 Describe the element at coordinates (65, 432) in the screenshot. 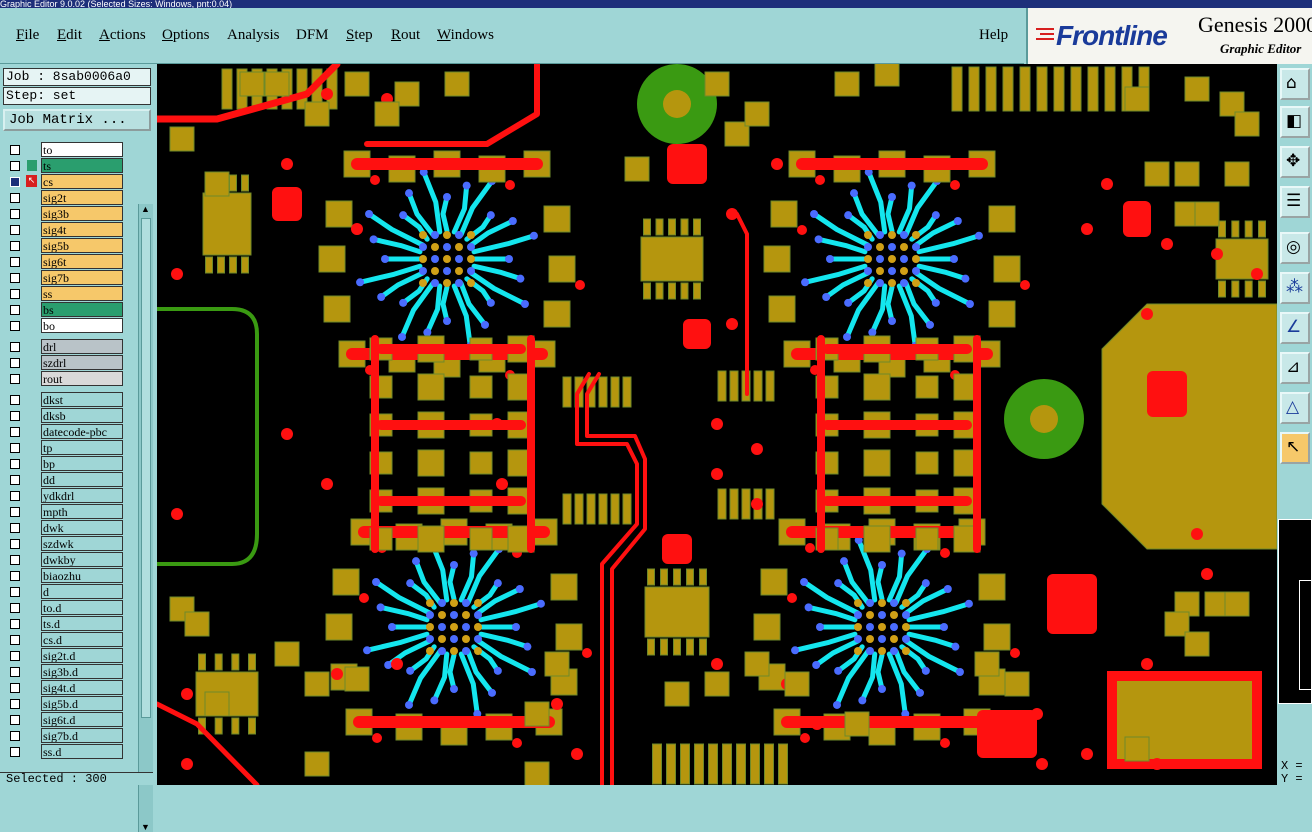

I see `layer-row-datecode-pbc: datecode-pbc` at that location.